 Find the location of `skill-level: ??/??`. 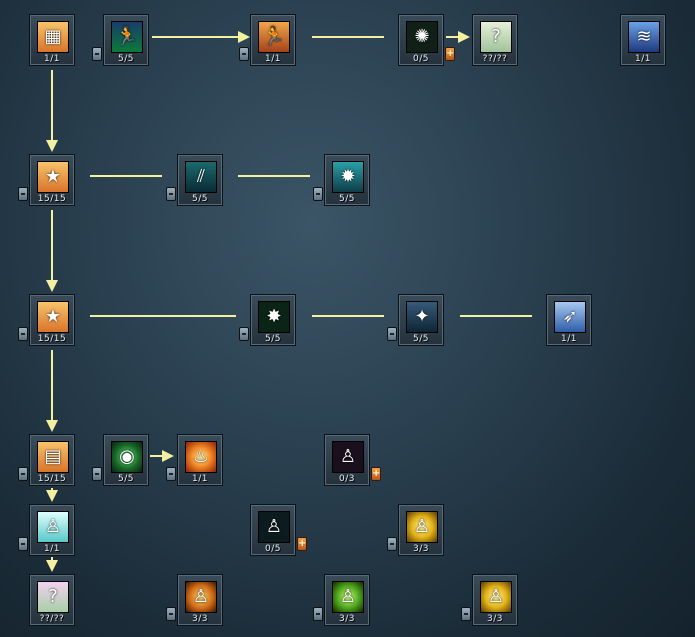

skill-level: ??/?? is located at coordinates (52, 619).